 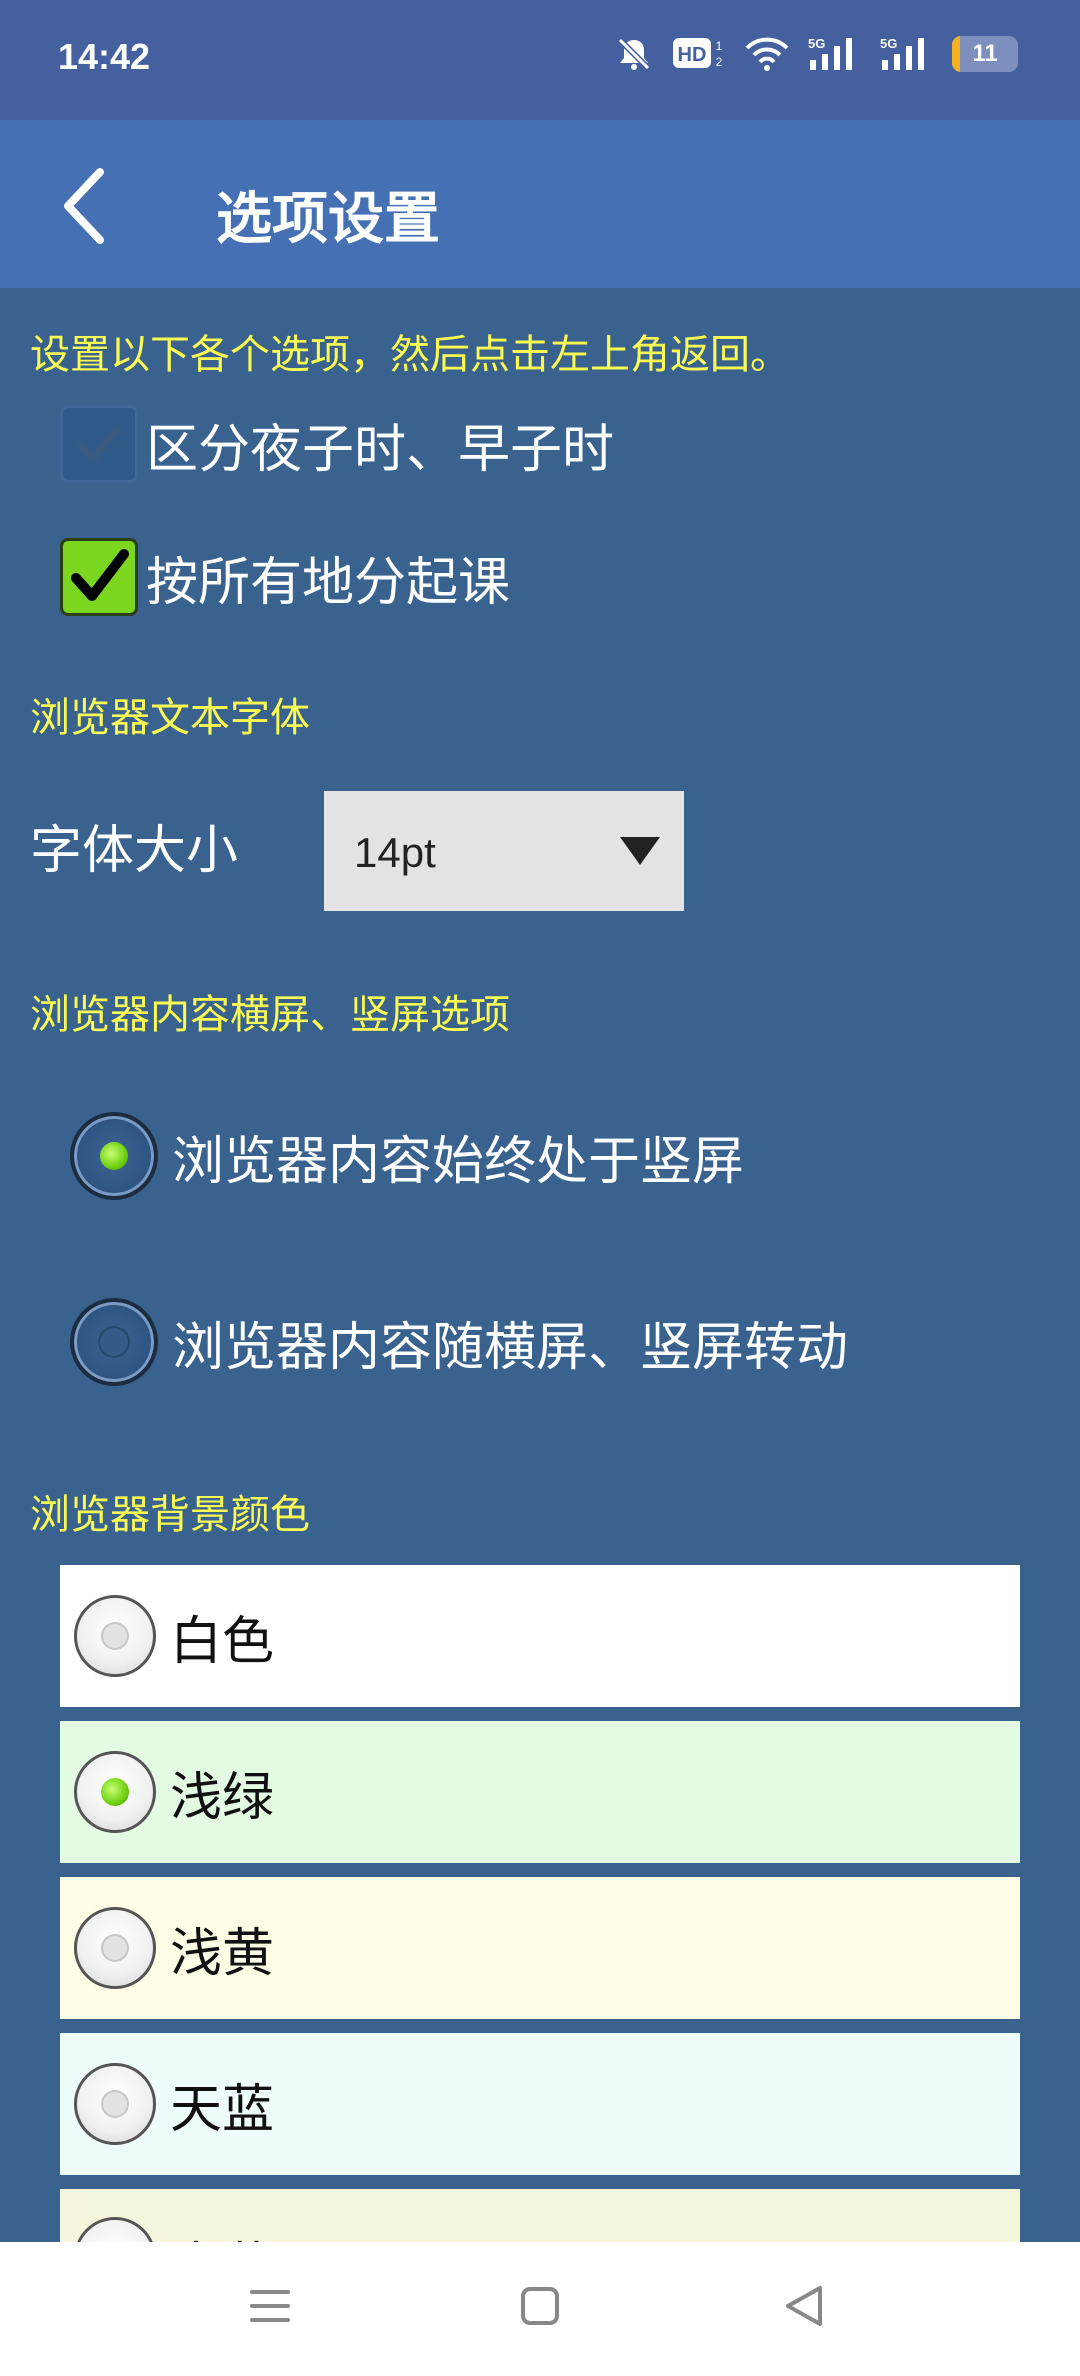 I want to click on radio-label: 浏览器内容随横屏、竖屏转动, so click(x=510, y=1347).